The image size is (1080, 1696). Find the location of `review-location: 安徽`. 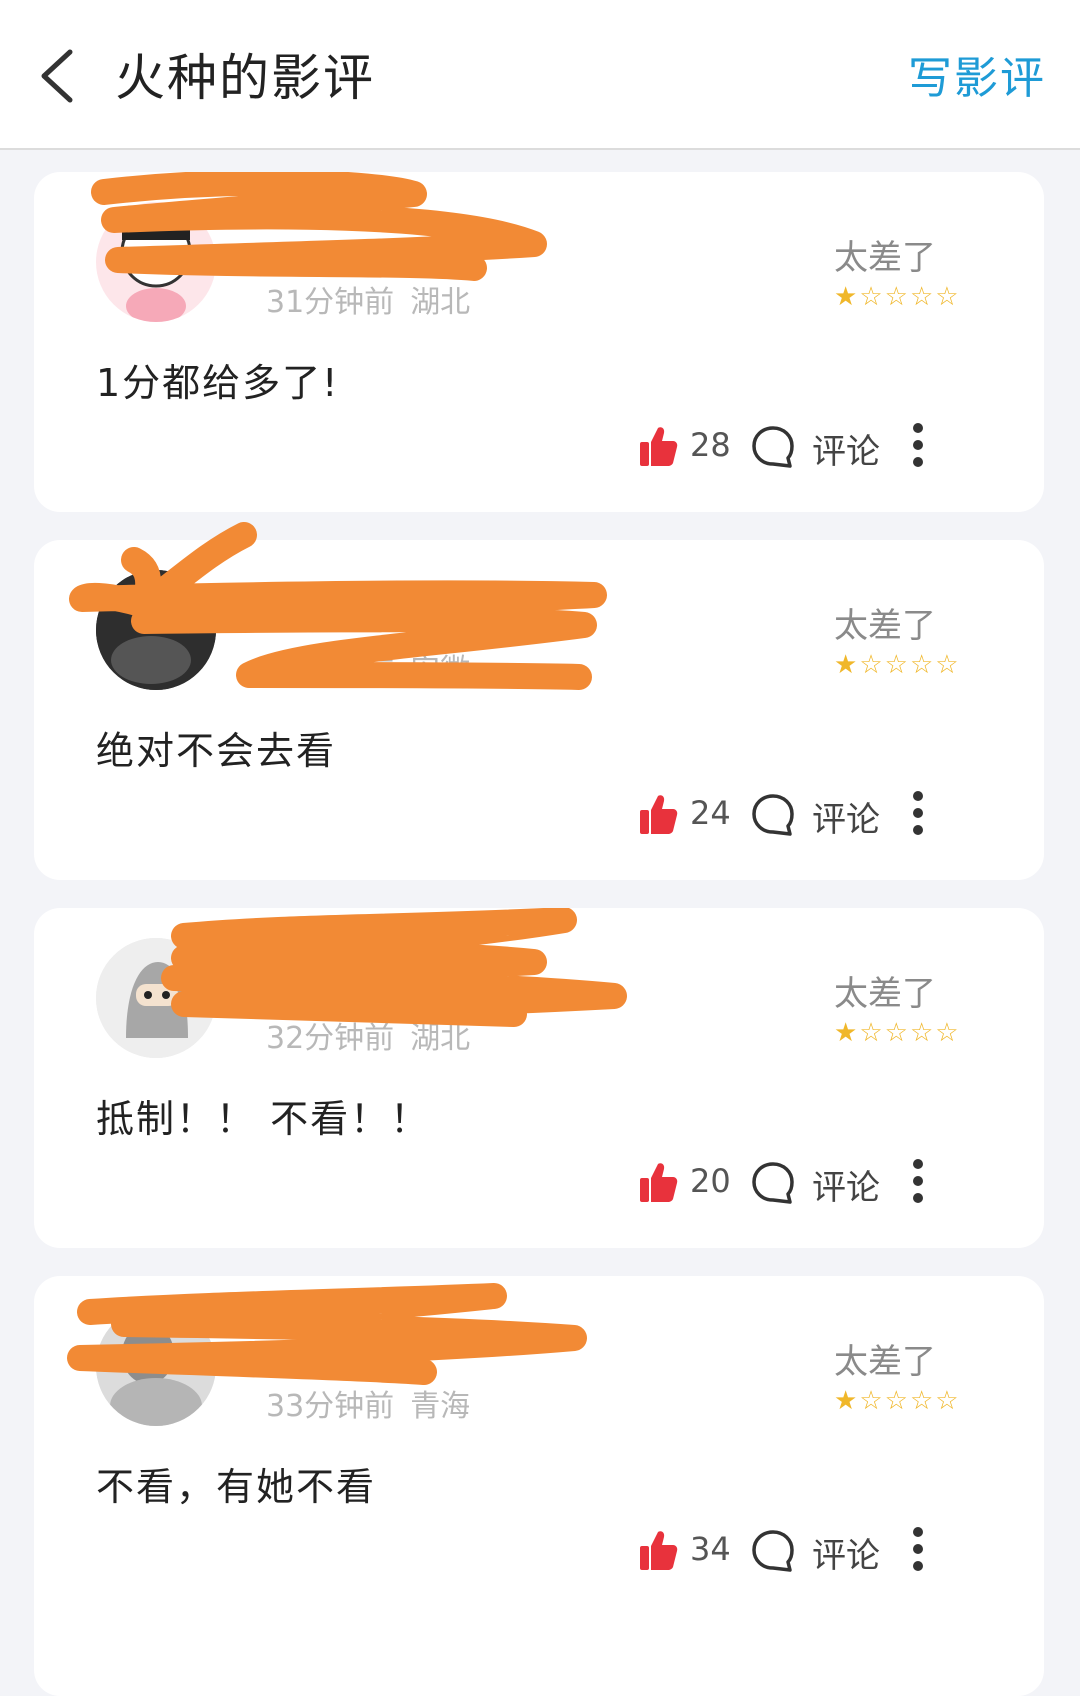

review-location: 安徽 is located at coordinates (440, 670).